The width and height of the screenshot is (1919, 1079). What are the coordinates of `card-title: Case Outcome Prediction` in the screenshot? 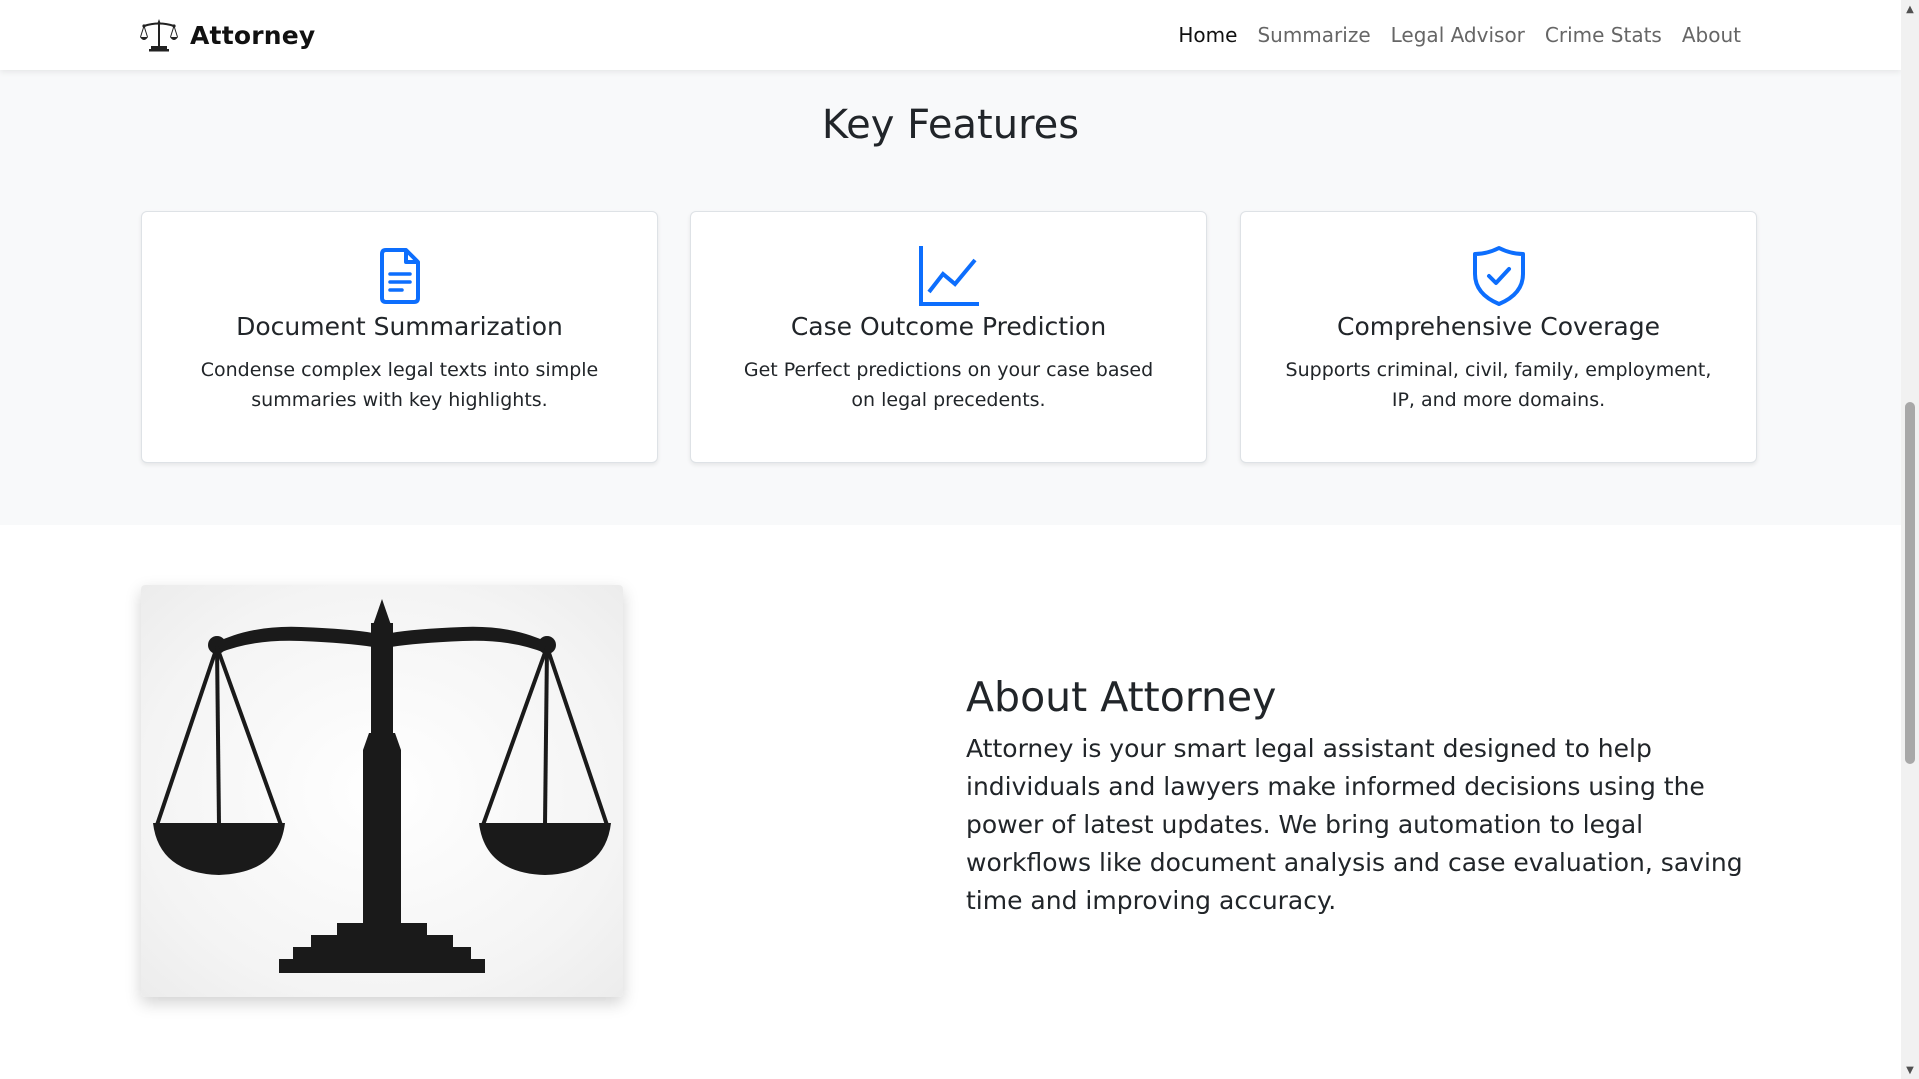 It's located at (948, 326).